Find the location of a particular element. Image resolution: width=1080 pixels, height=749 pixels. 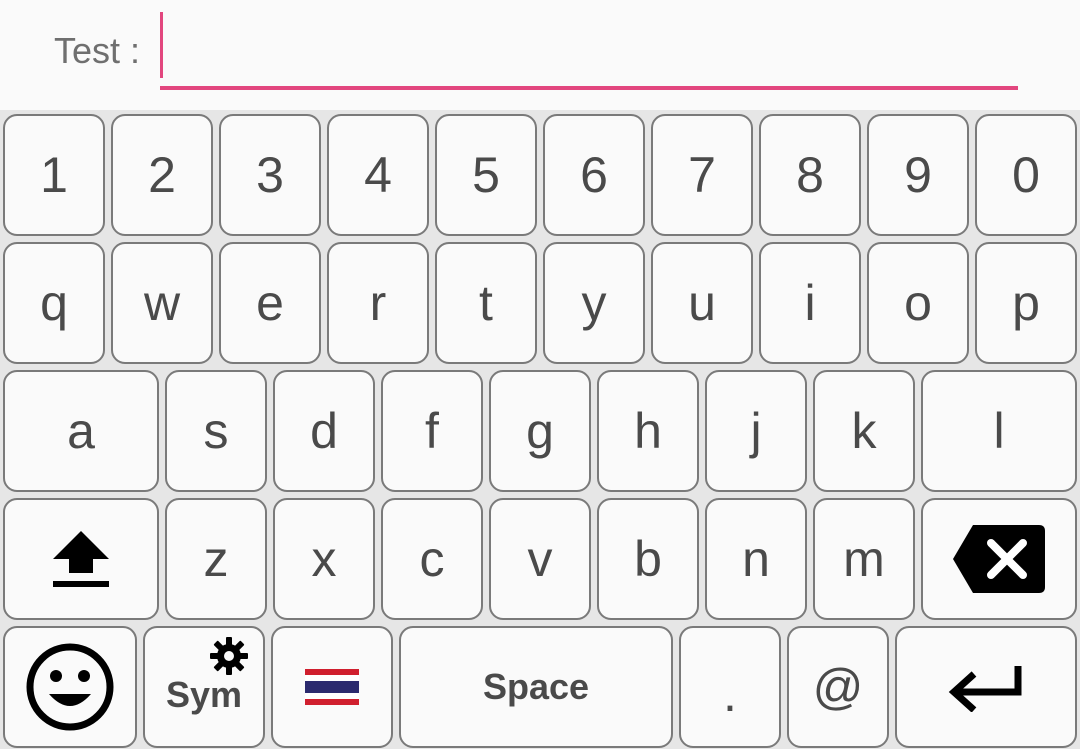

key-label: x is located at coordinates (324, 559).